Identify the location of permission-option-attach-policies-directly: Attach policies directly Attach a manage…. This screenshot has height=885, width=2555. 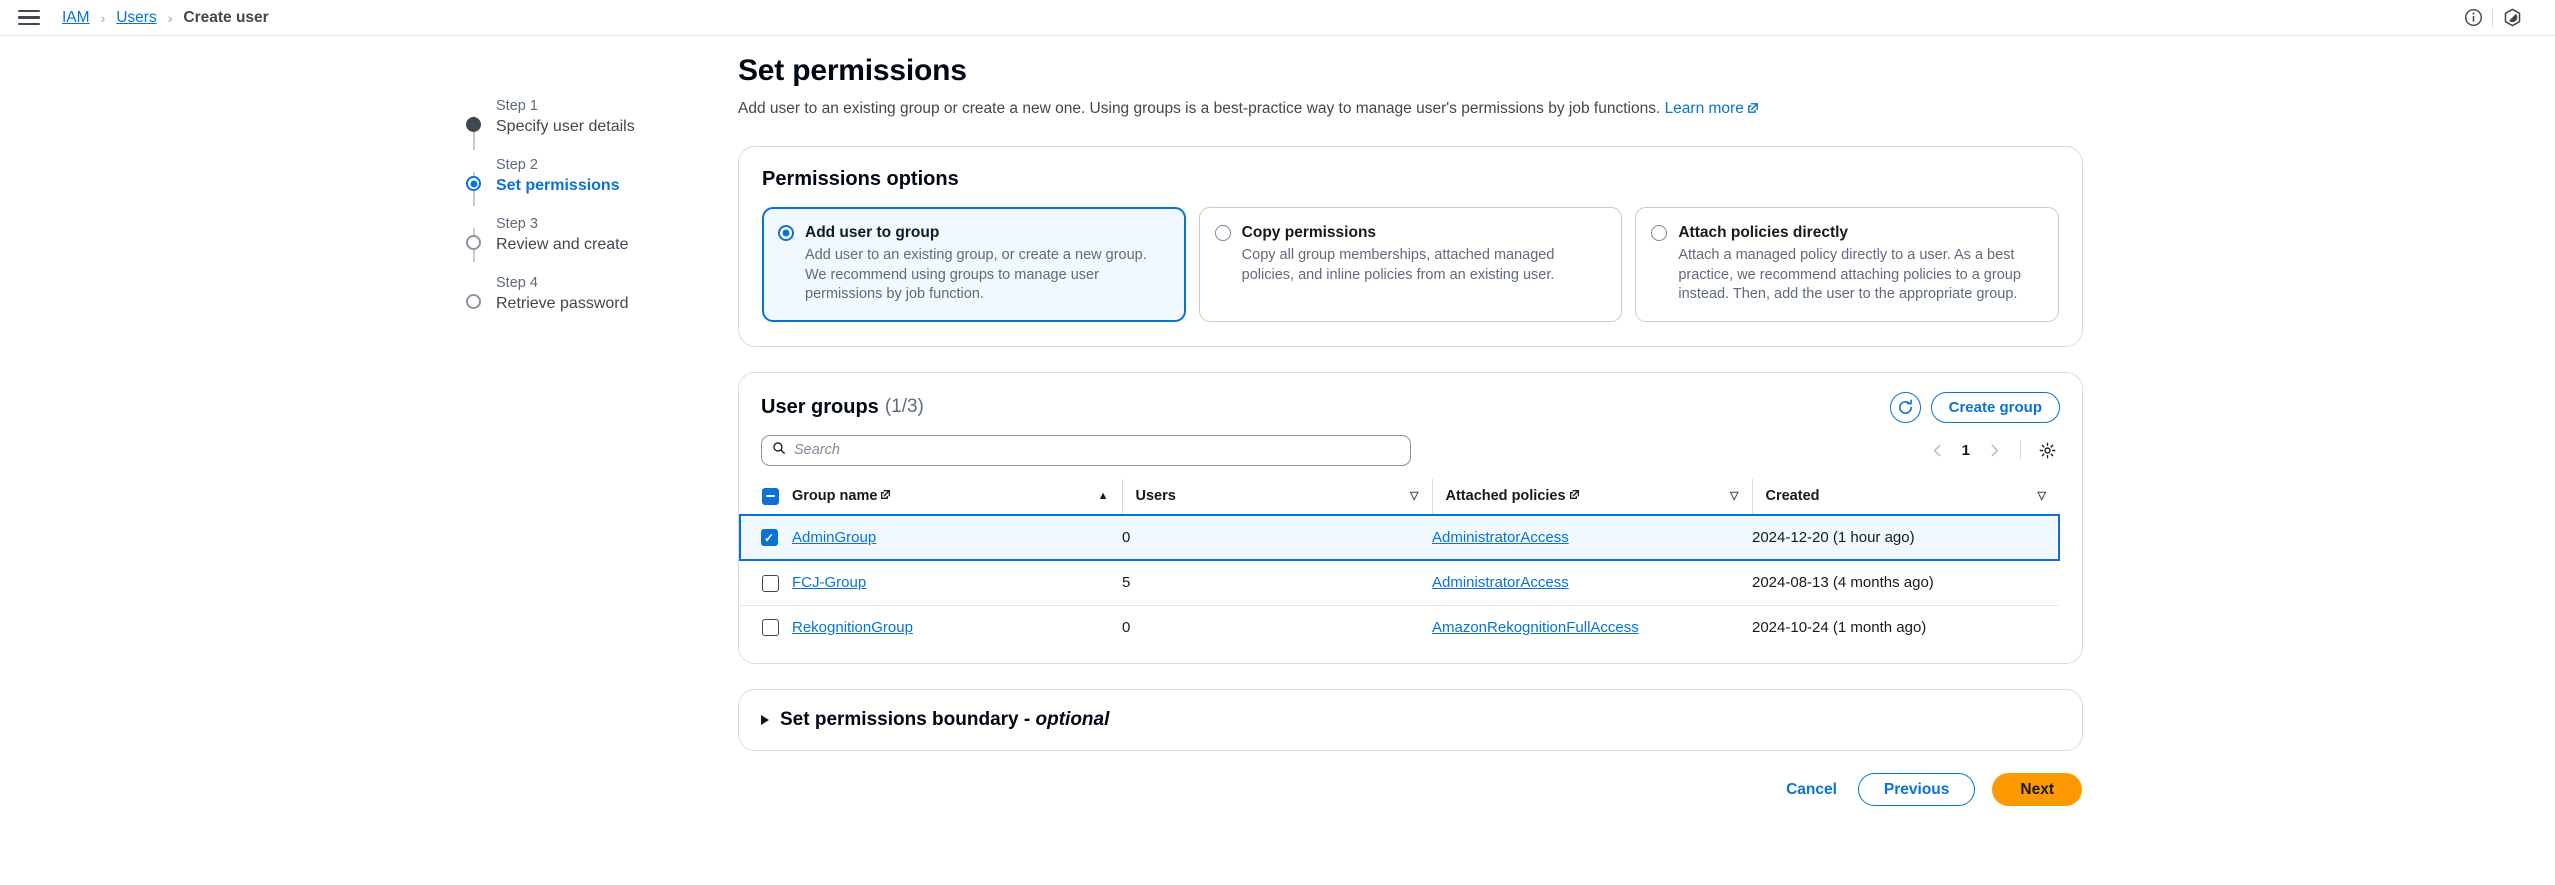
(1847, 264).